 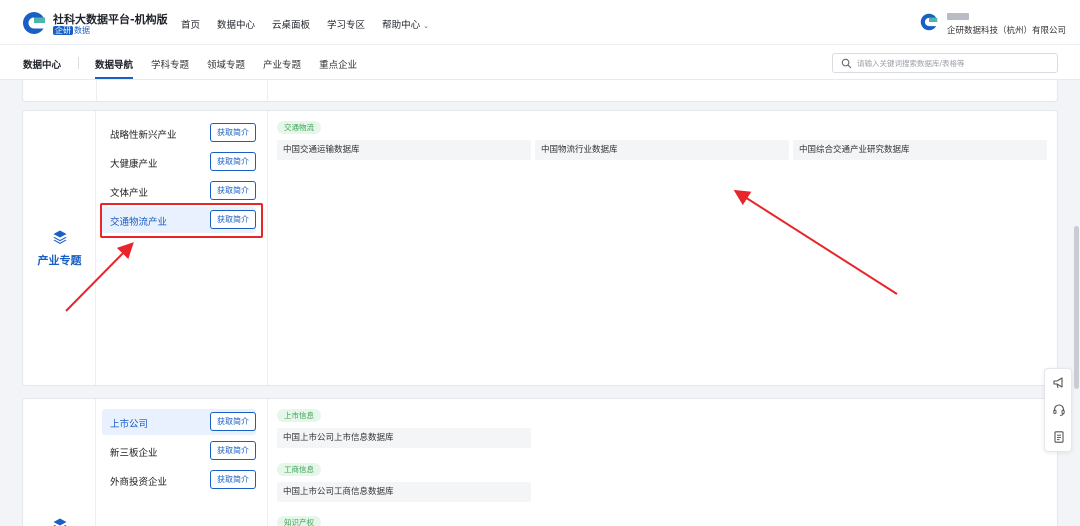 I want to click on nav-data-center: 数据中心, so click(x=236, y=24).